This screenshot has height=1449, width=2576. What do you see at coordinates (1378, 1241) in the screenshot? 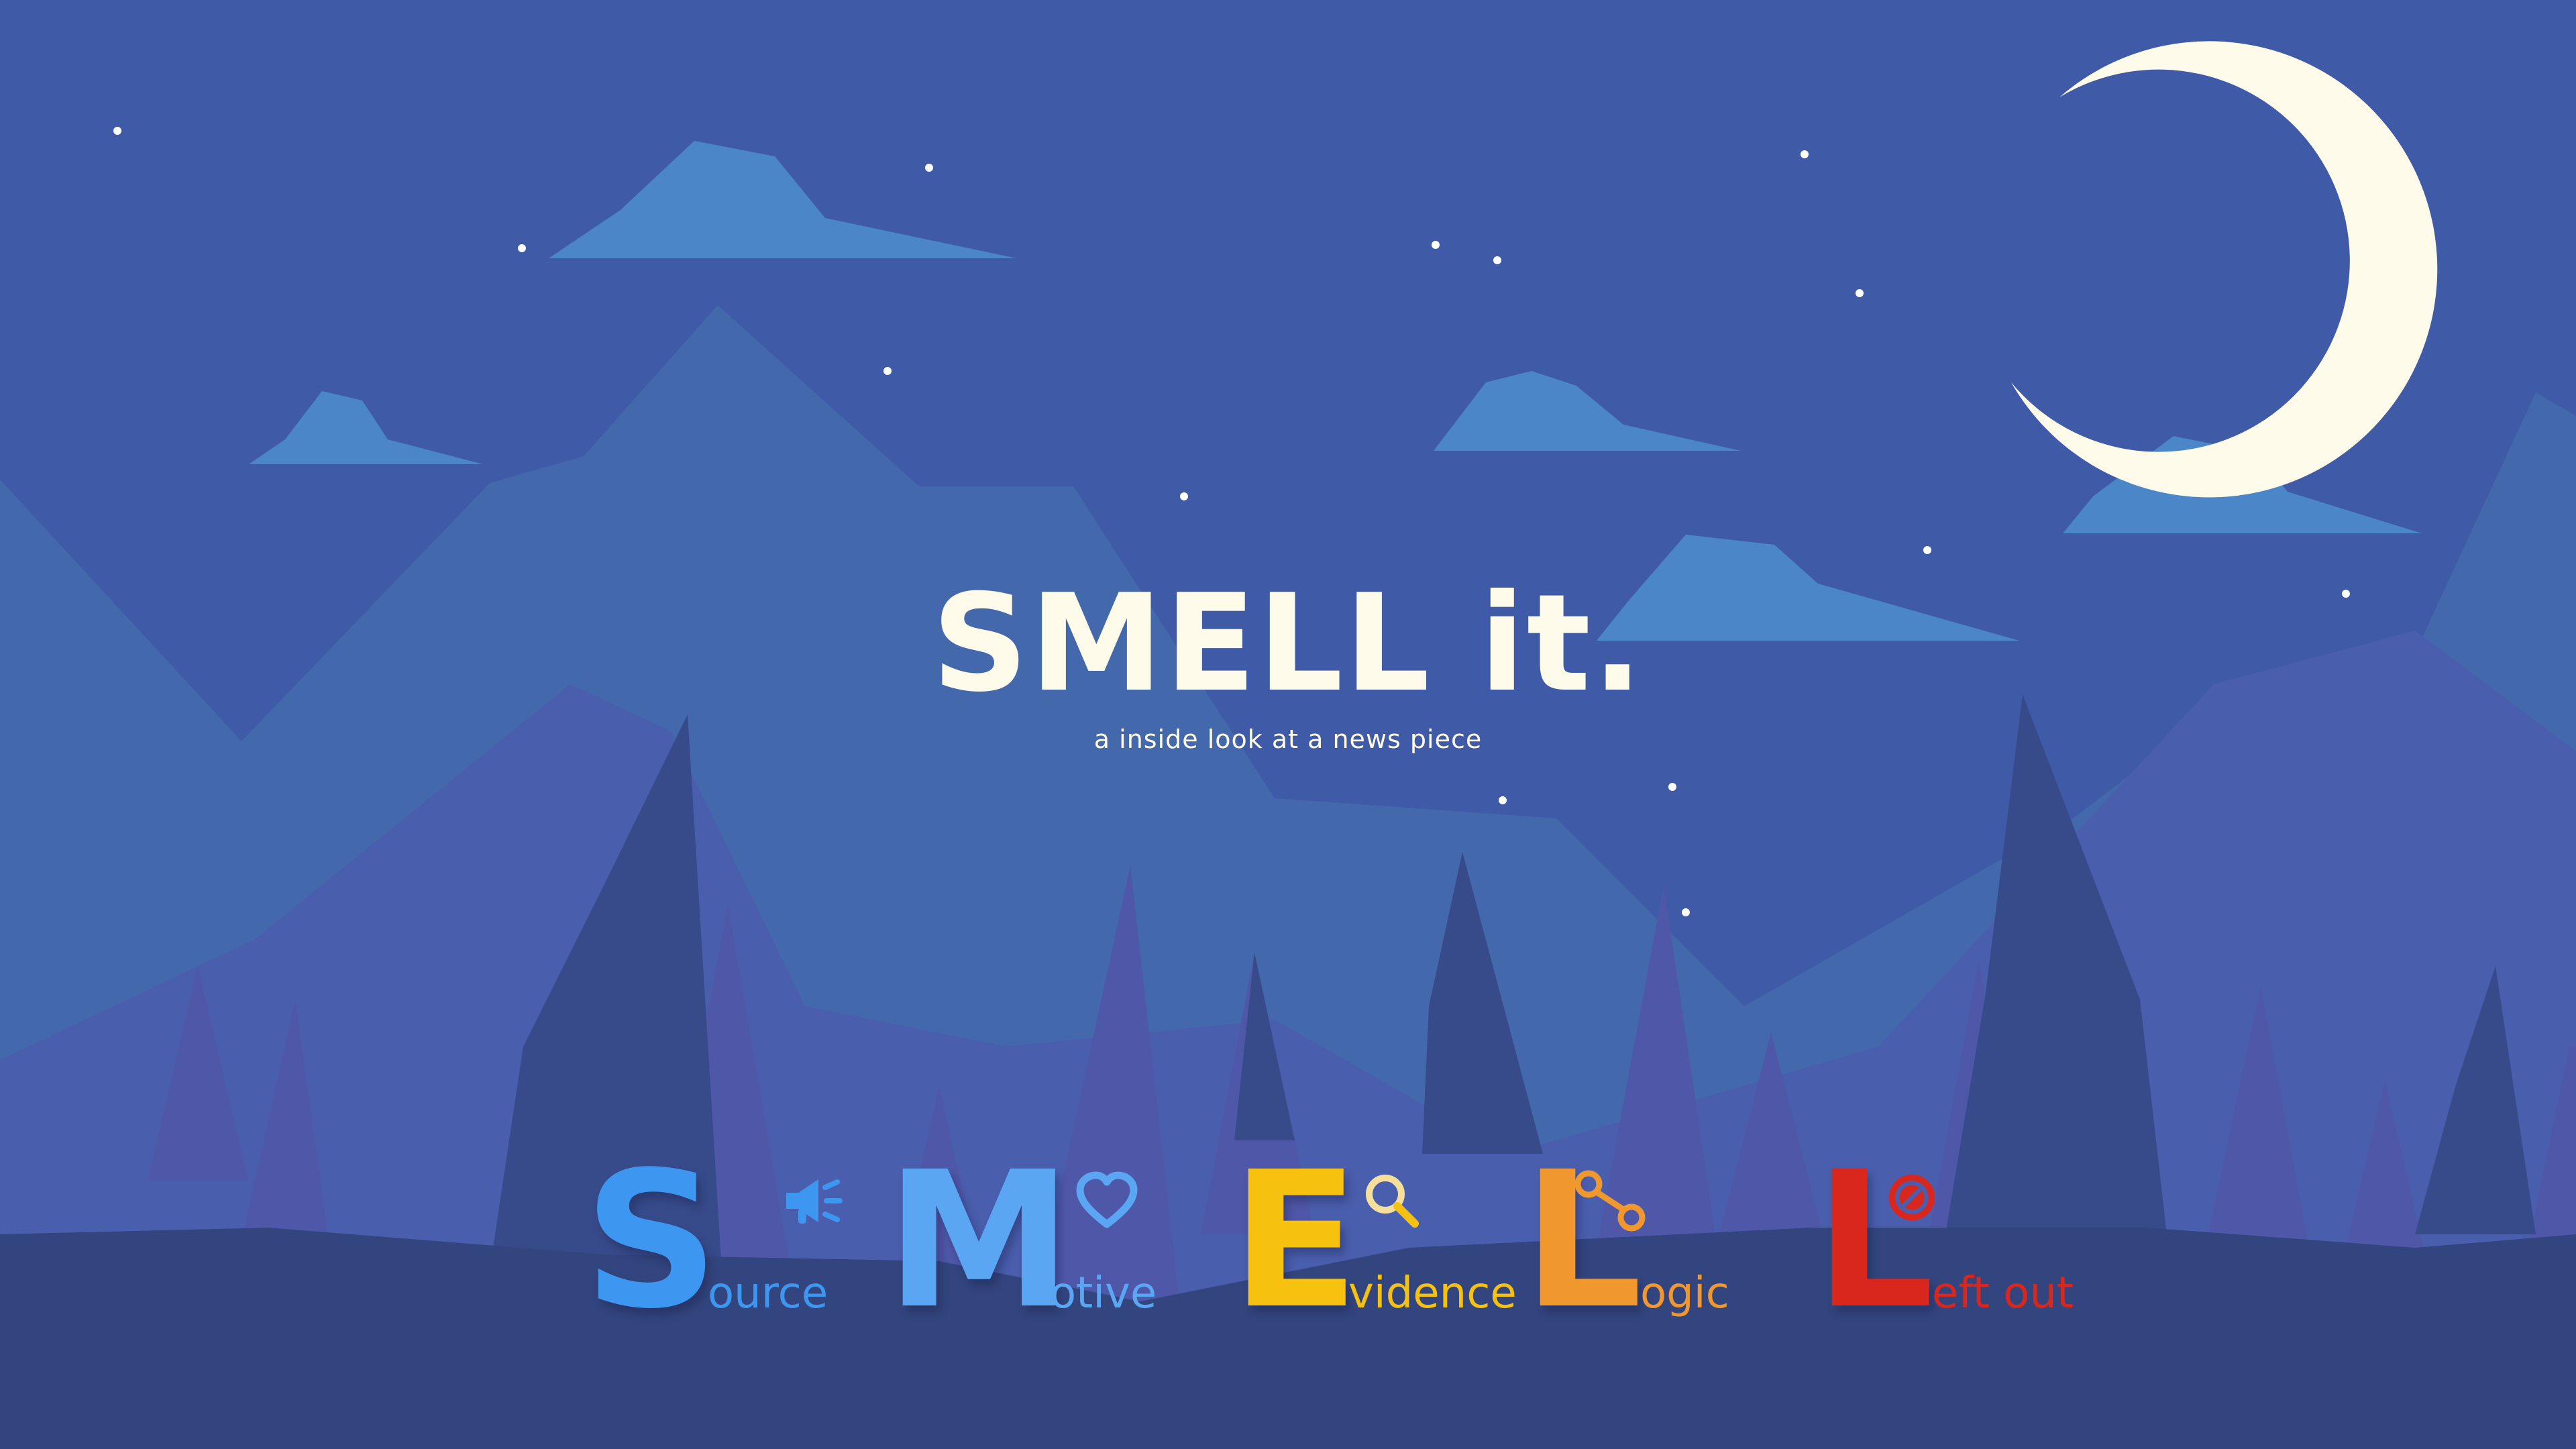
I see `acronym-evidence: E vidence` at bounding box center [1378, 1241].